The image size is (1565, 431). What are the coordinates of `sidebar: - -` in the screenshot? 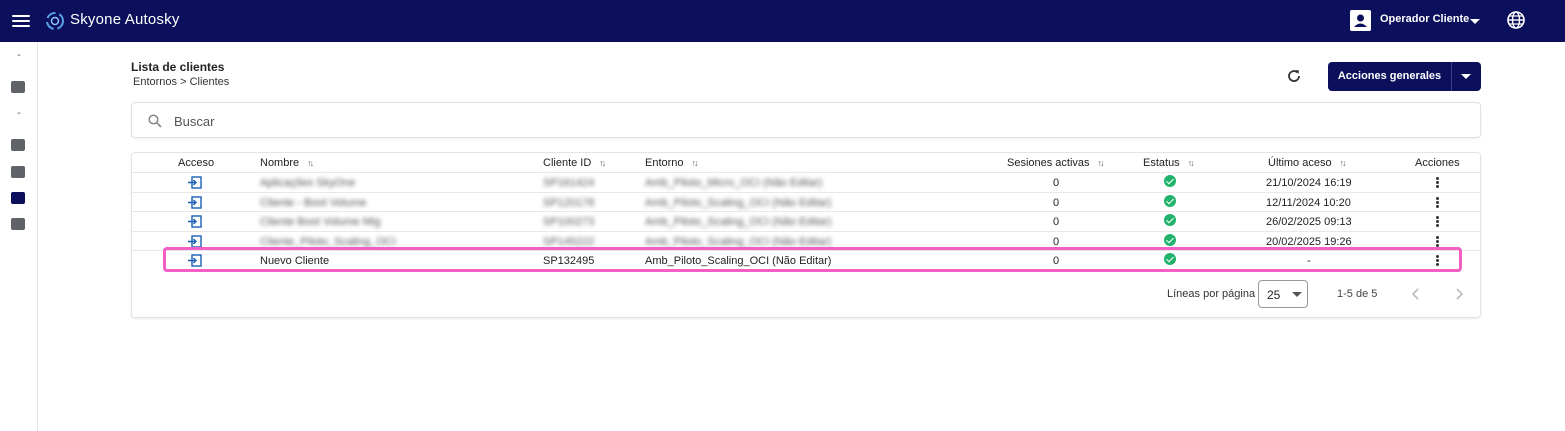 It's located at (19, 236).